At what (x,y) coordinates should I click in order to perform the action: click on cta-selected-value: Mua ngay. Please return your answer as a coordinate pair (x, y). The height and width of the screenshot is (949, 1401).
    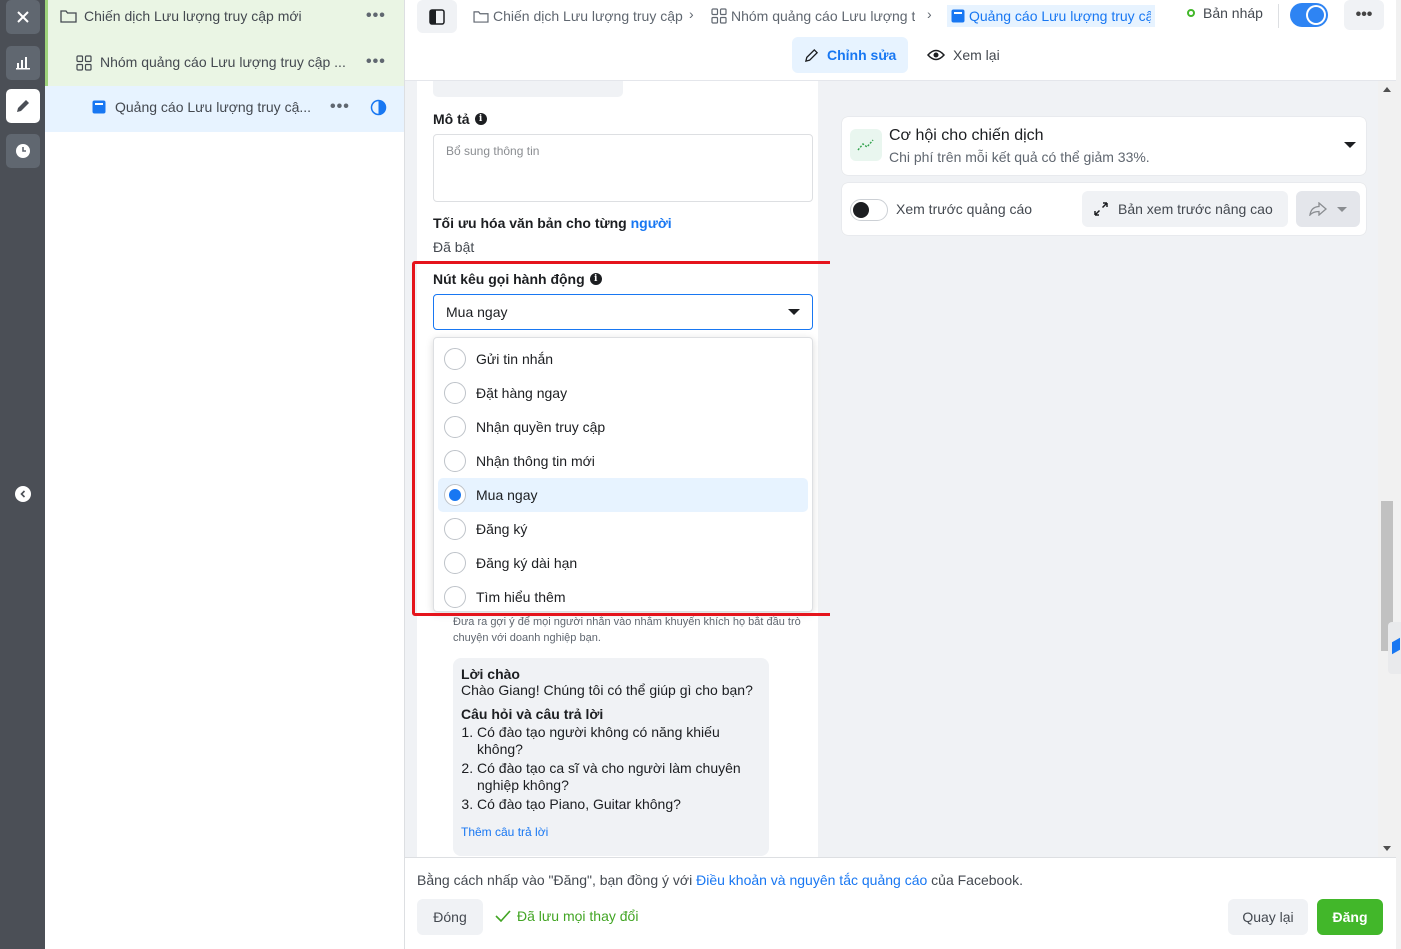
    Looking at the image, I should click on (477, 312).